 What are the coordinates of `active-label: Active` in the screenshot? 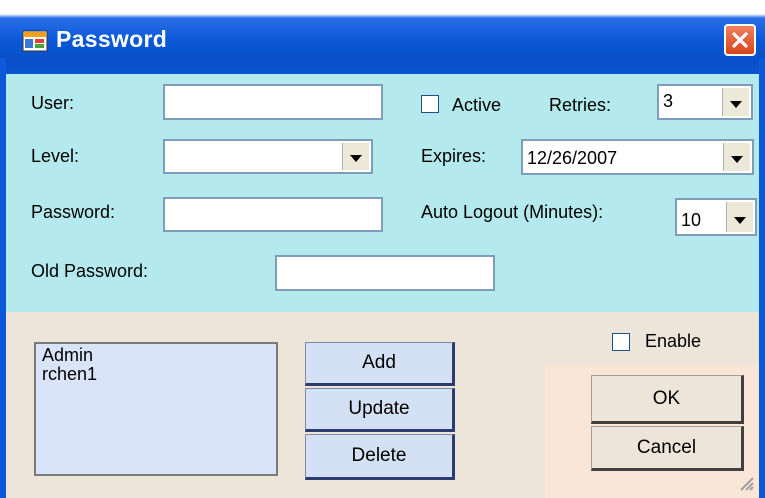 It's located at (477, 105).